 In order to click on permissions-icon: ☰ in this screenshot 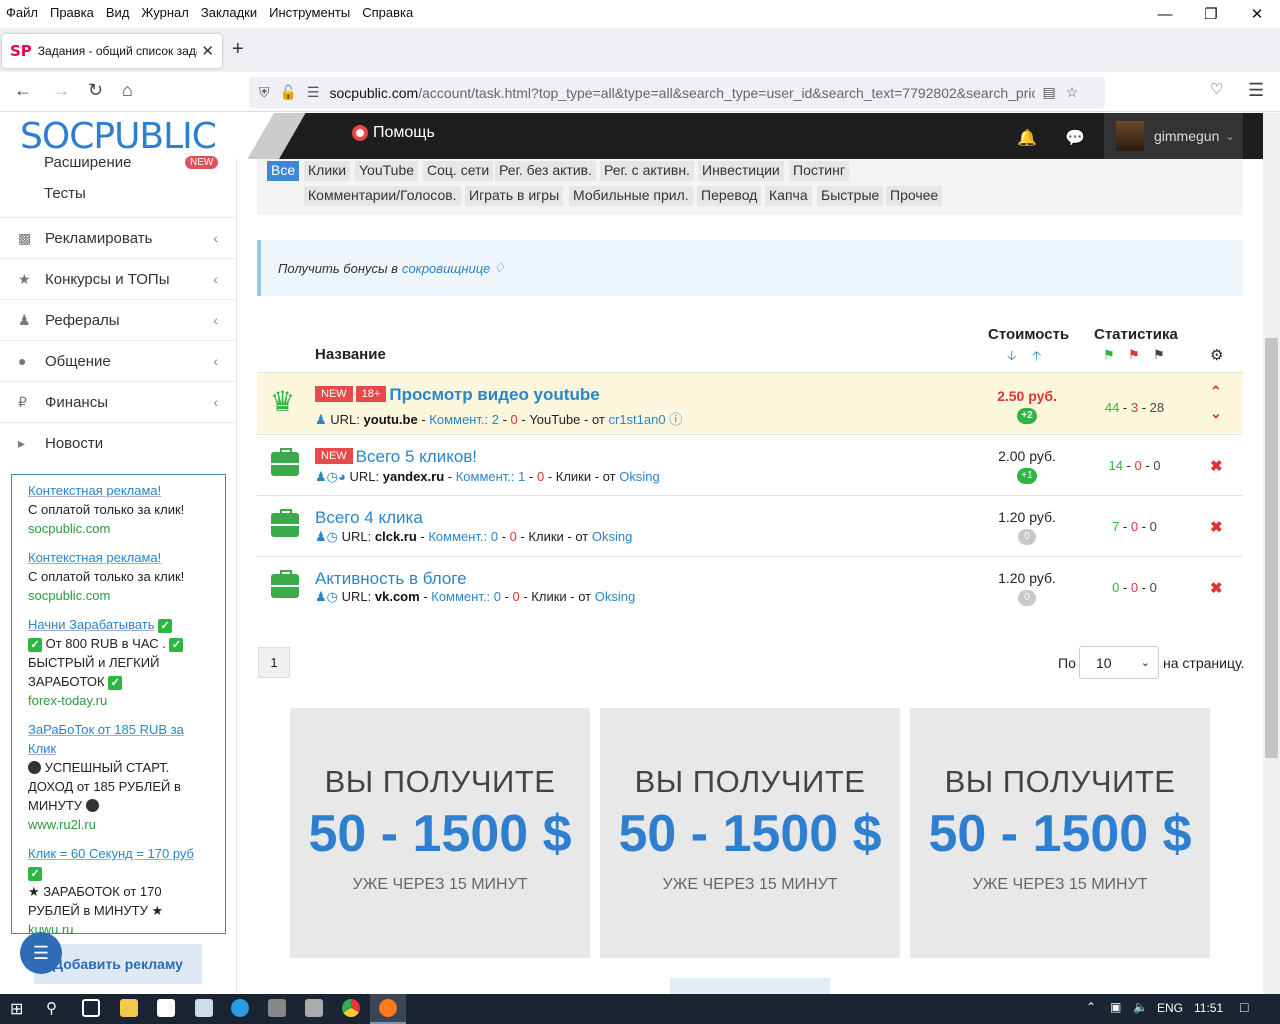, I will do `click(313, 92)`.